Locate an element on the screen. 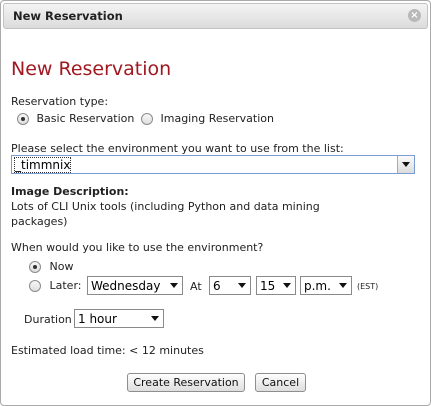 Image resolution: width=431 pixels, height=406 pixels. create-reservation-button: Create Reservation is located at coordinates (186, 382).